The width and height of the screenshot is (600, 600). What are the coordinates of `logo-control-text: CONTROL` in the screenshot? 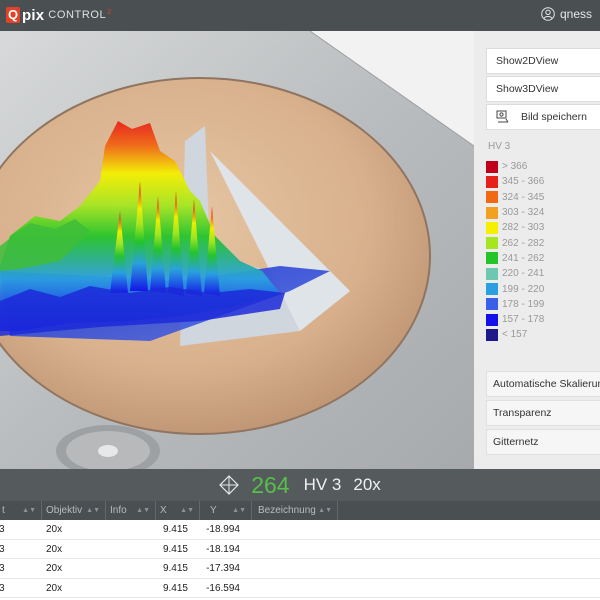 It's located at (77, 15).